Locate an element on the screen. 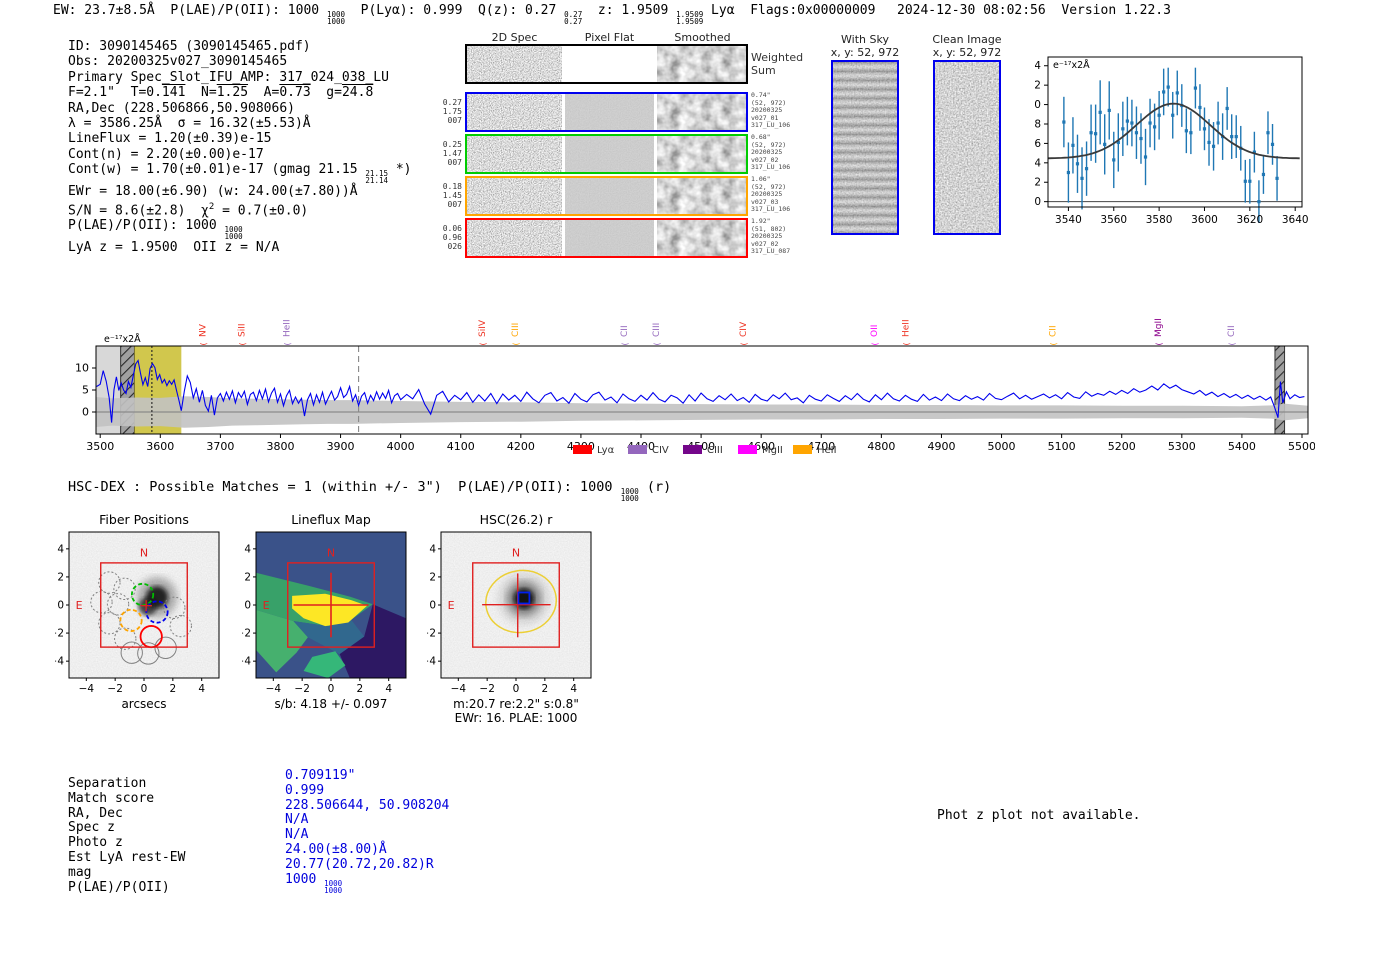 The image size is (1400, 953). svg-text: 4900 is located at coordinates (941, 446).